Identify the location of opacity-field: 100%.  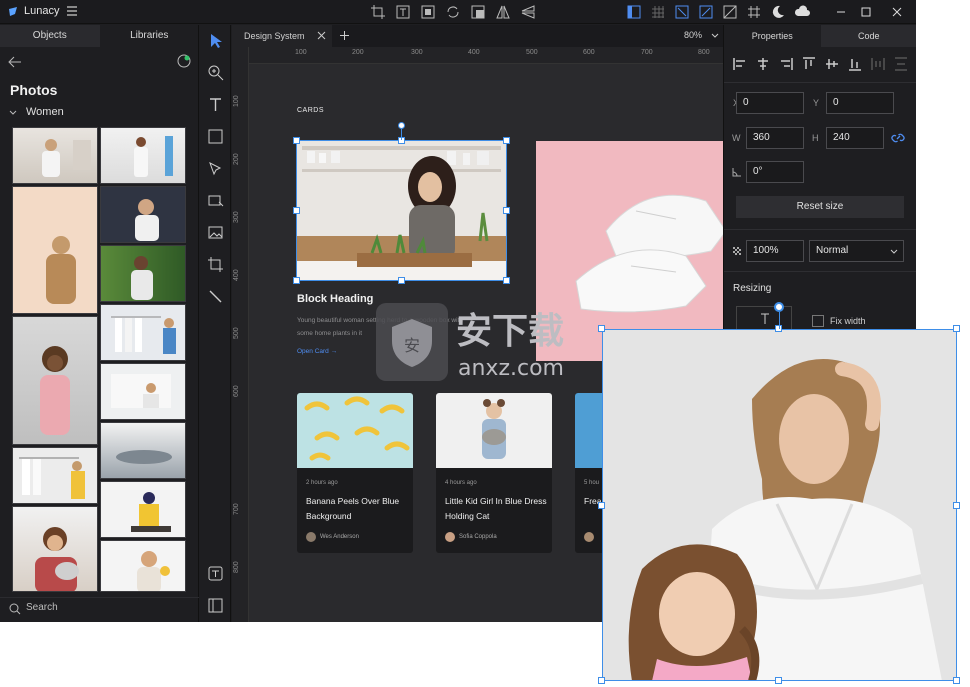
(775, 251).